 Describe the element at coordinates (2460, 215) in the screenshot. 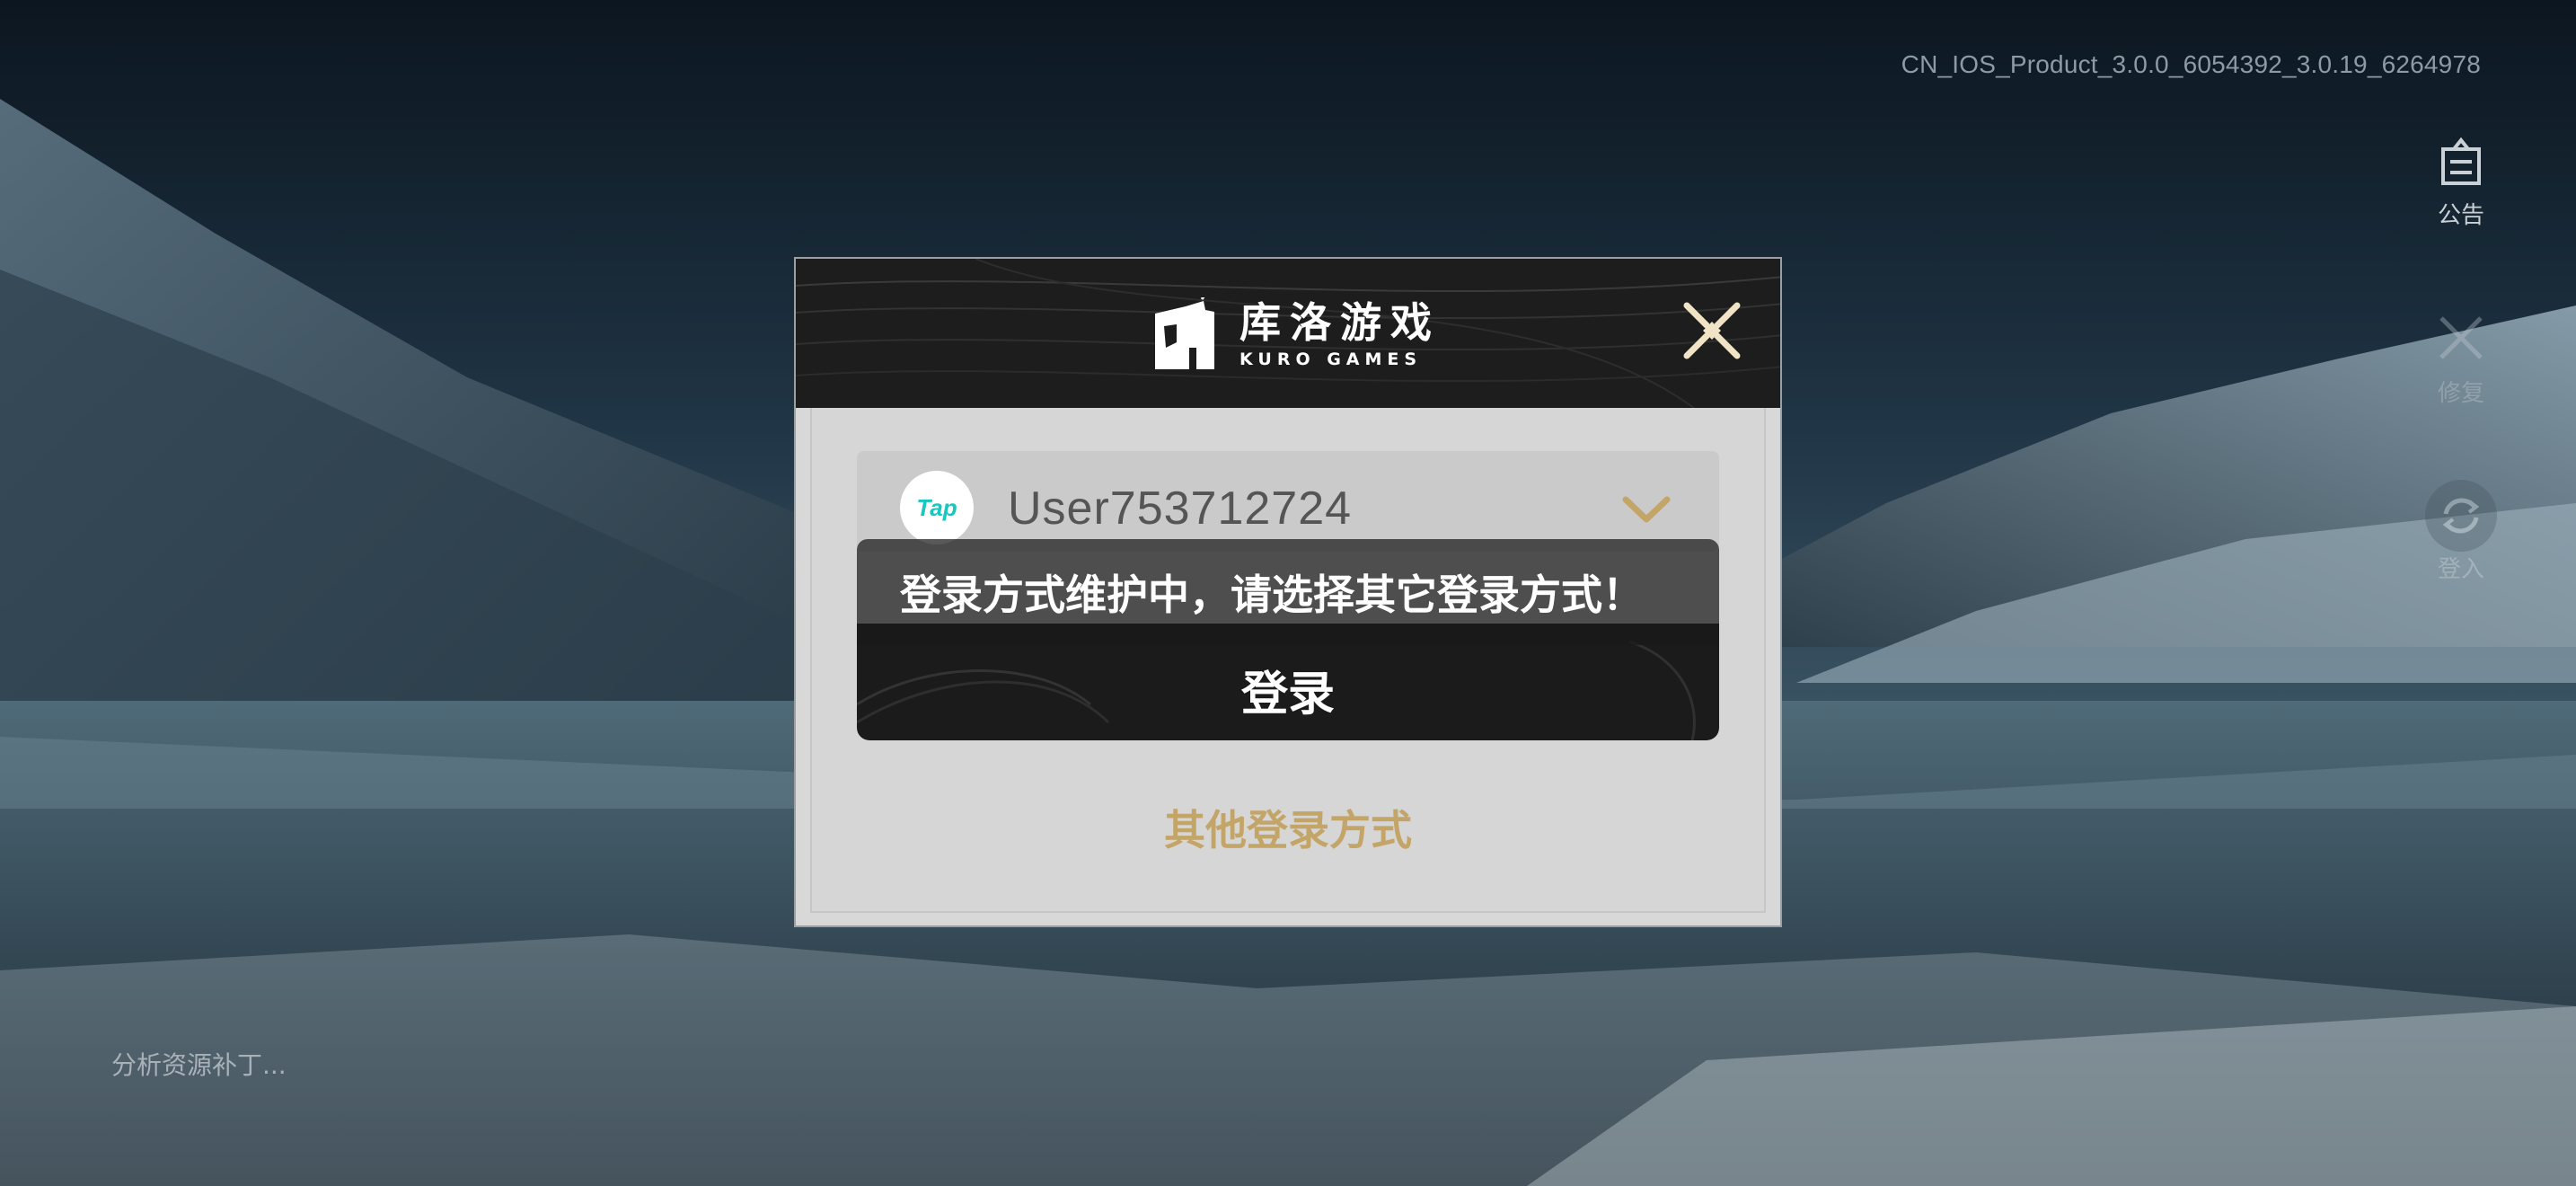

I see `announcement-label: 公告` at that location.